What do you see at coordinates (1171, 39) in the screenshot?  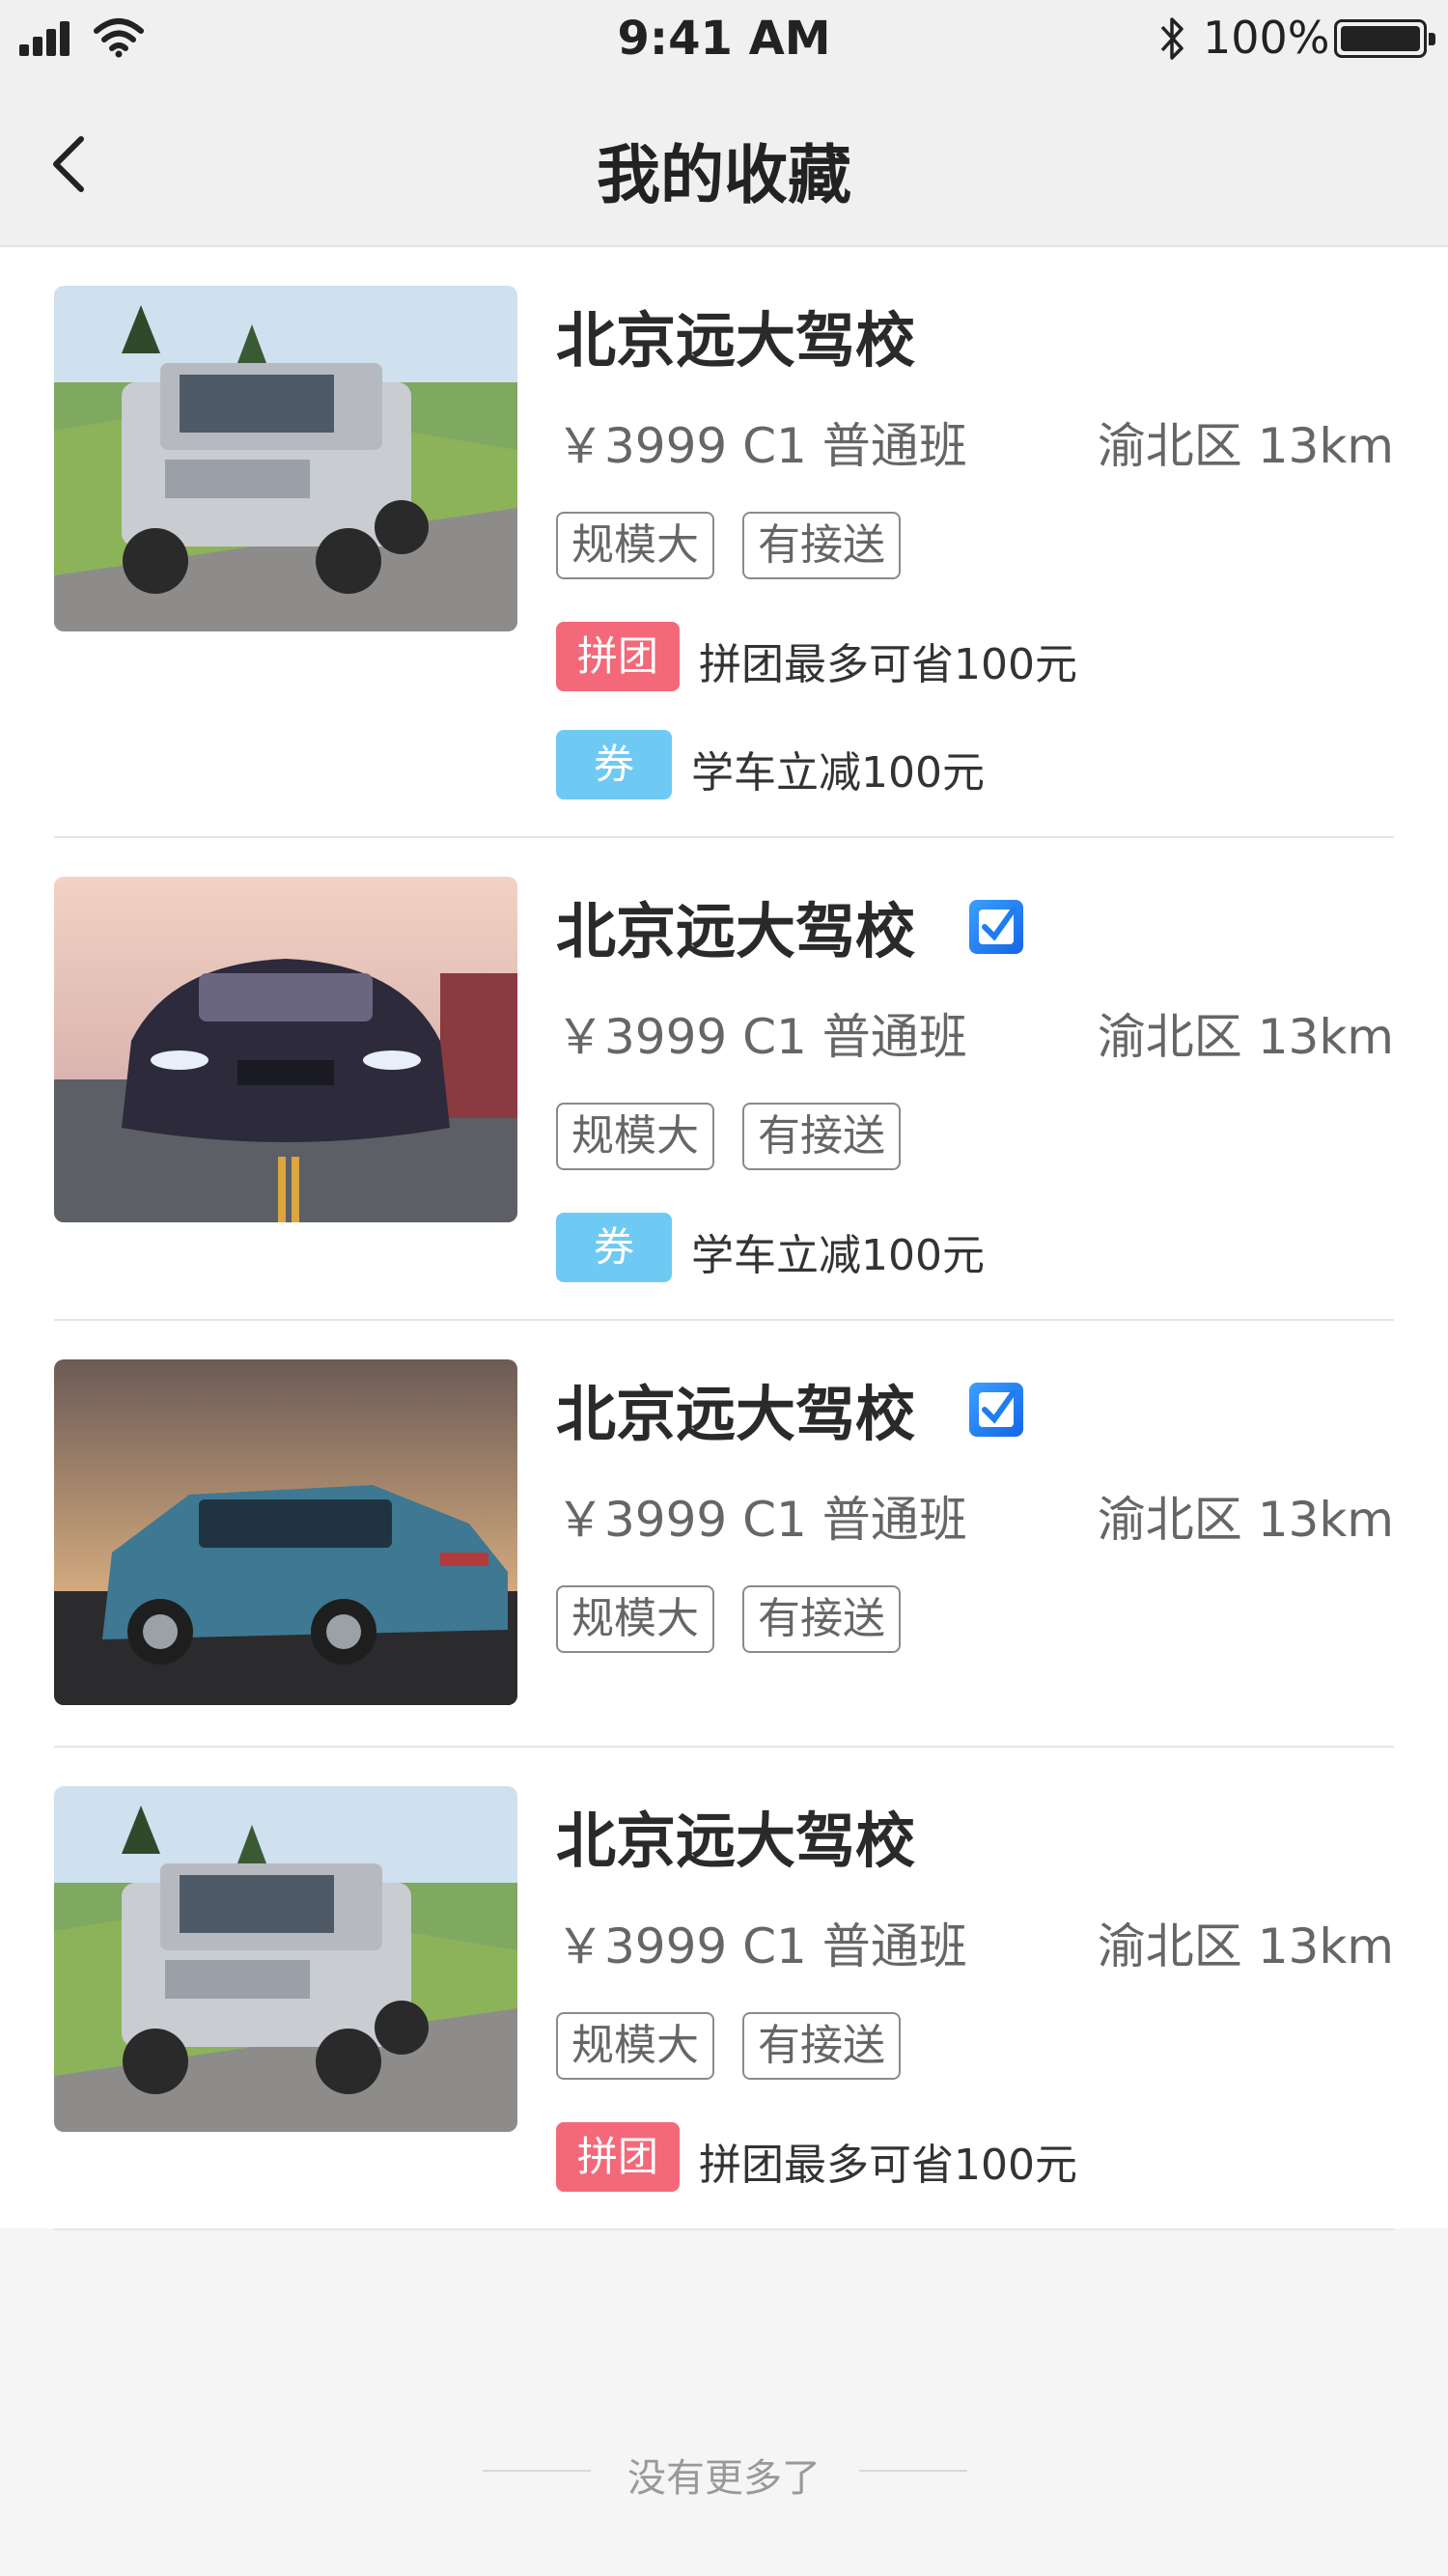 I see `bluetooth-icon` at bounding box center [1171, 39].